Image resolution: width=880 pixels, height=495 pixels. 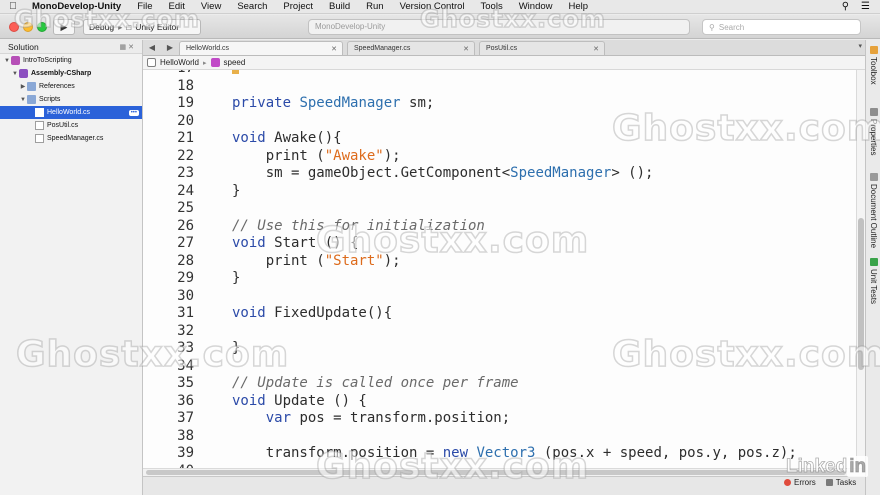 What do you see at coordinates (71, 86) in the screenshot?
I see `tree-item: ▶ References` at bounding box center [71, 86].